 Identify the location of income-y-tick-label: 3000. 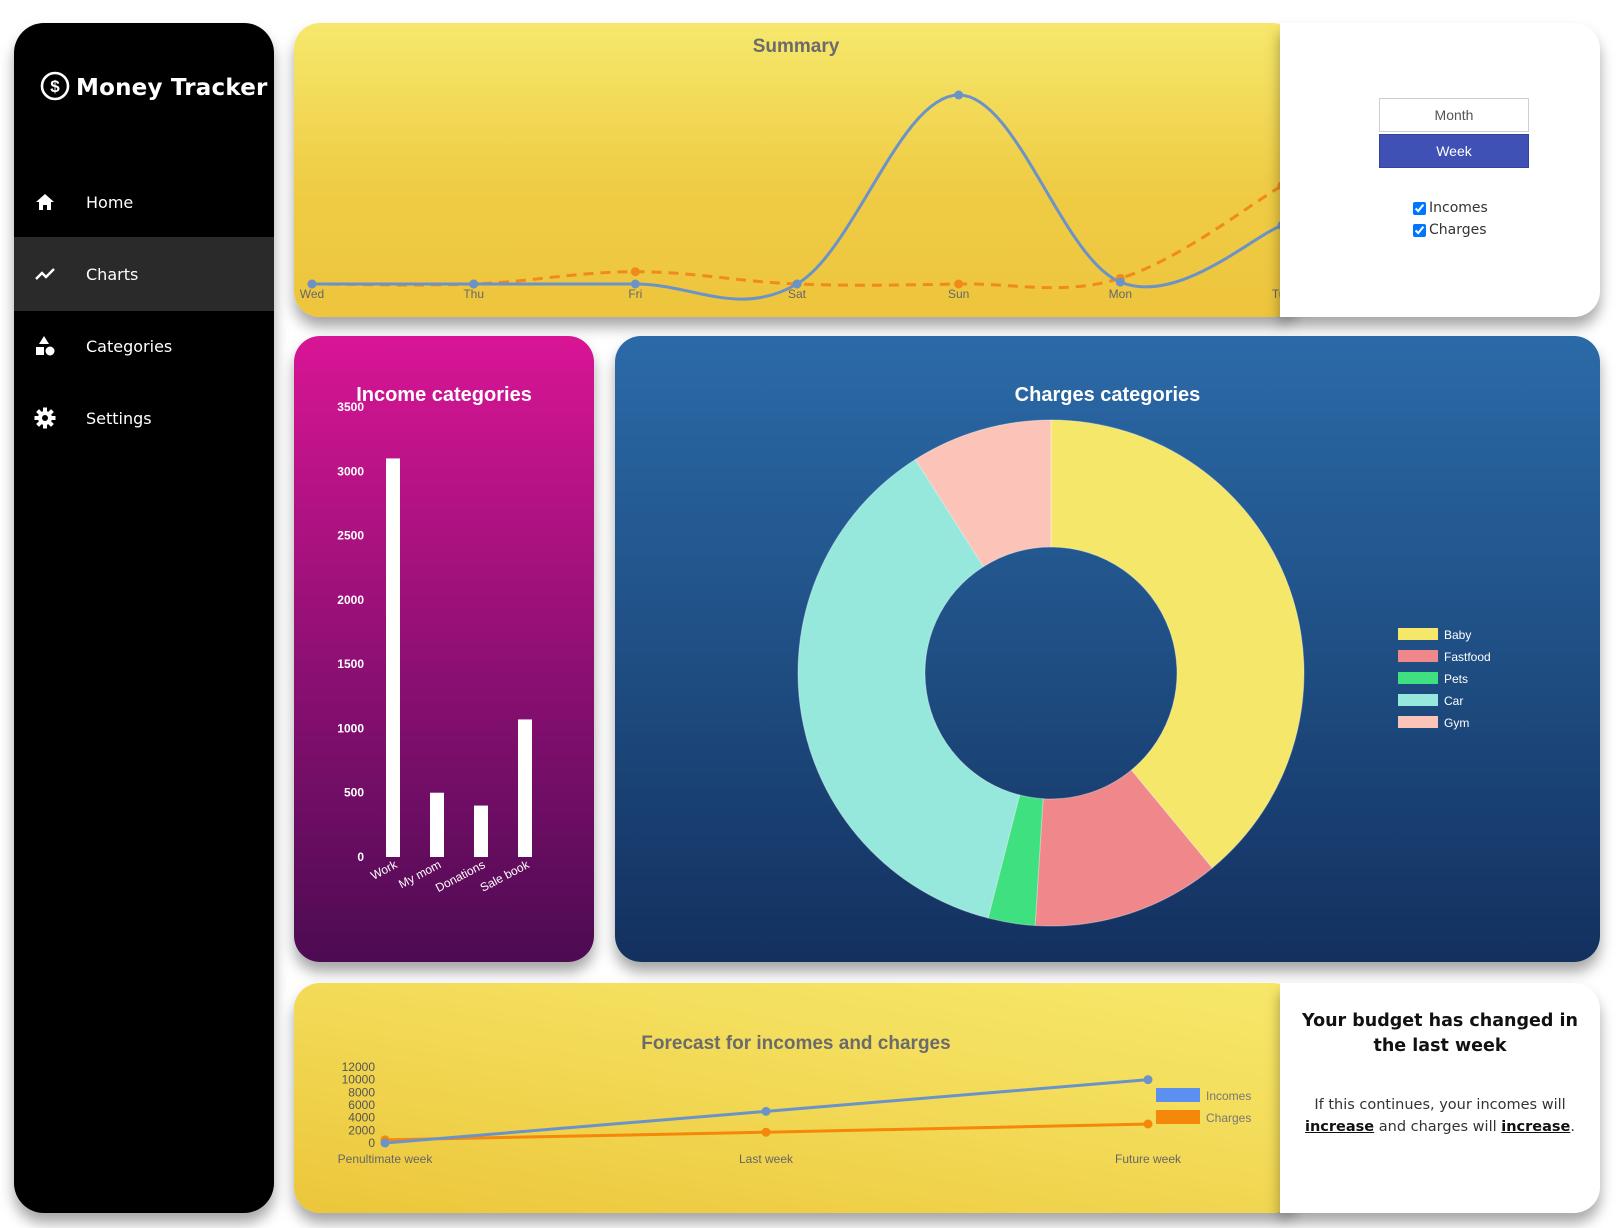
(350, 471).